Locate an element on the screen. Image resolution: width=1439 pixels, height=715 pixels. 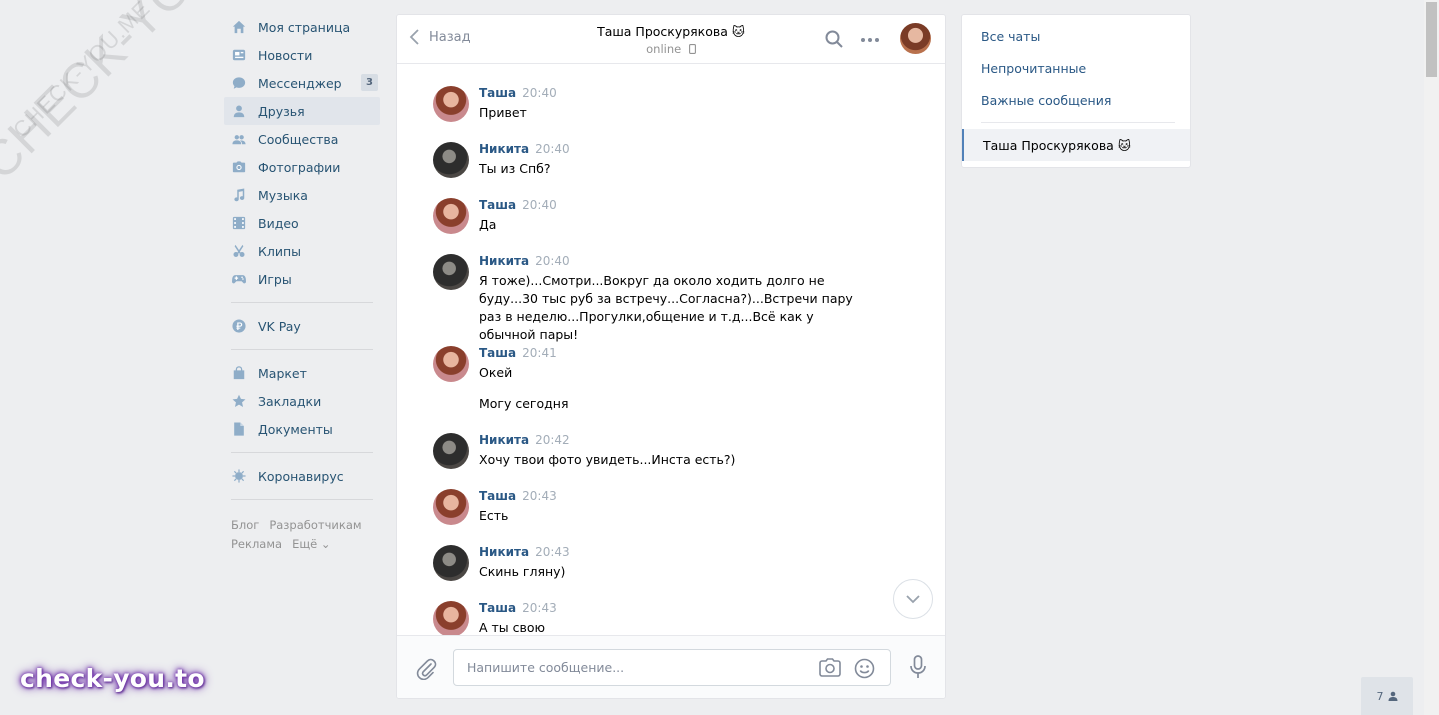
nav-label: Мессенджер is located at coordinates (300, 83).